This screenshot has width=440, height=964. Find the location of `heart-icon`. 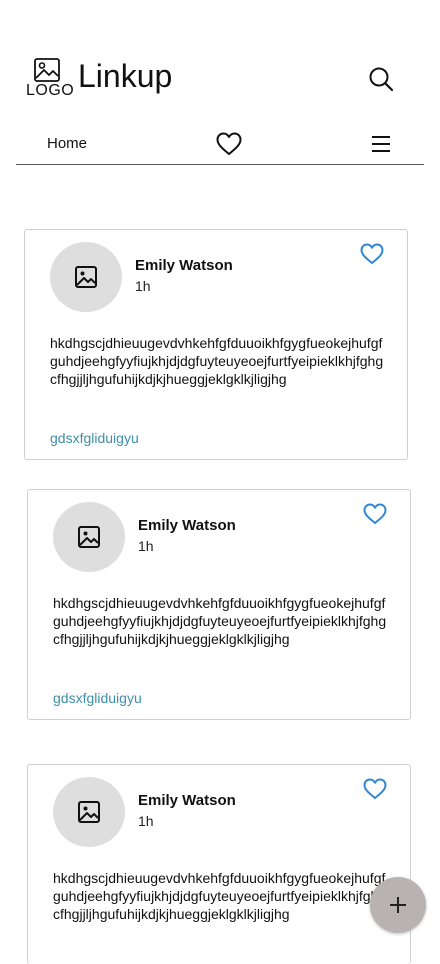

heart-icon is located at coordinates (229, 144).